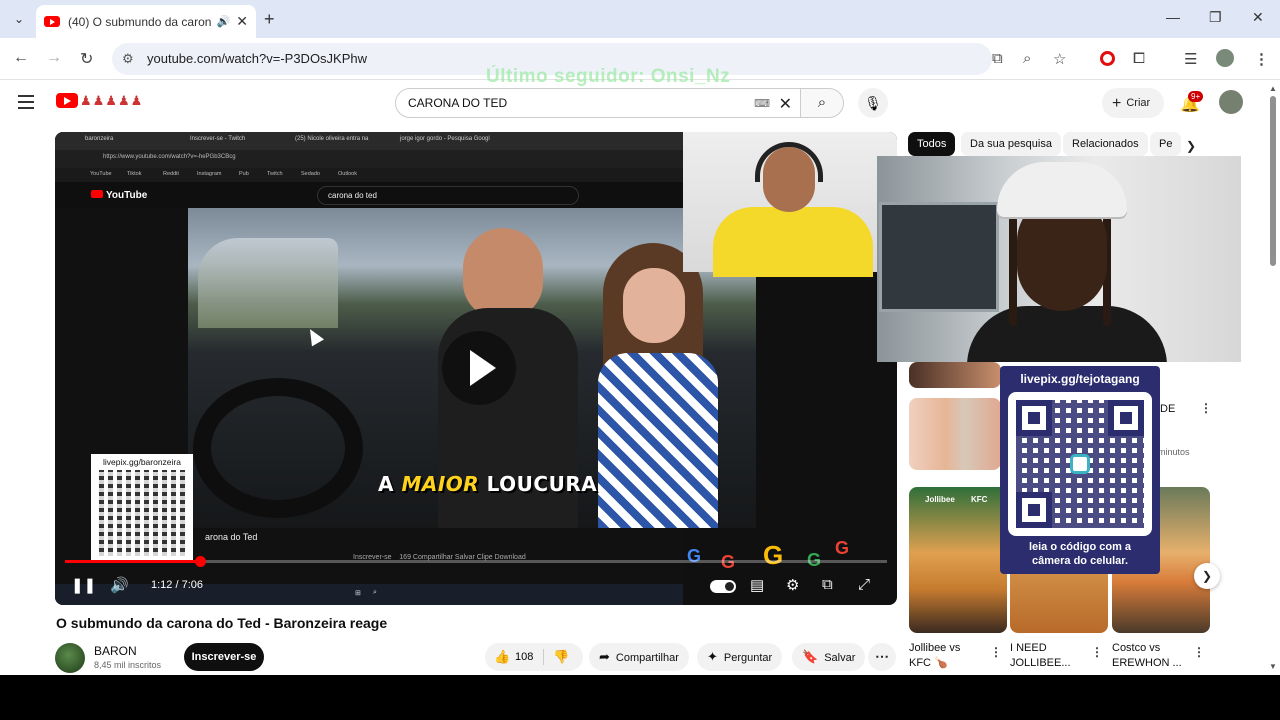 Image resolution: width=1280 pixels, height=720 pixels. What do you see at coordinates (26, 102) in the screenshot?
I see `hamburger-menu-icon` at bounding box center [26, 102].